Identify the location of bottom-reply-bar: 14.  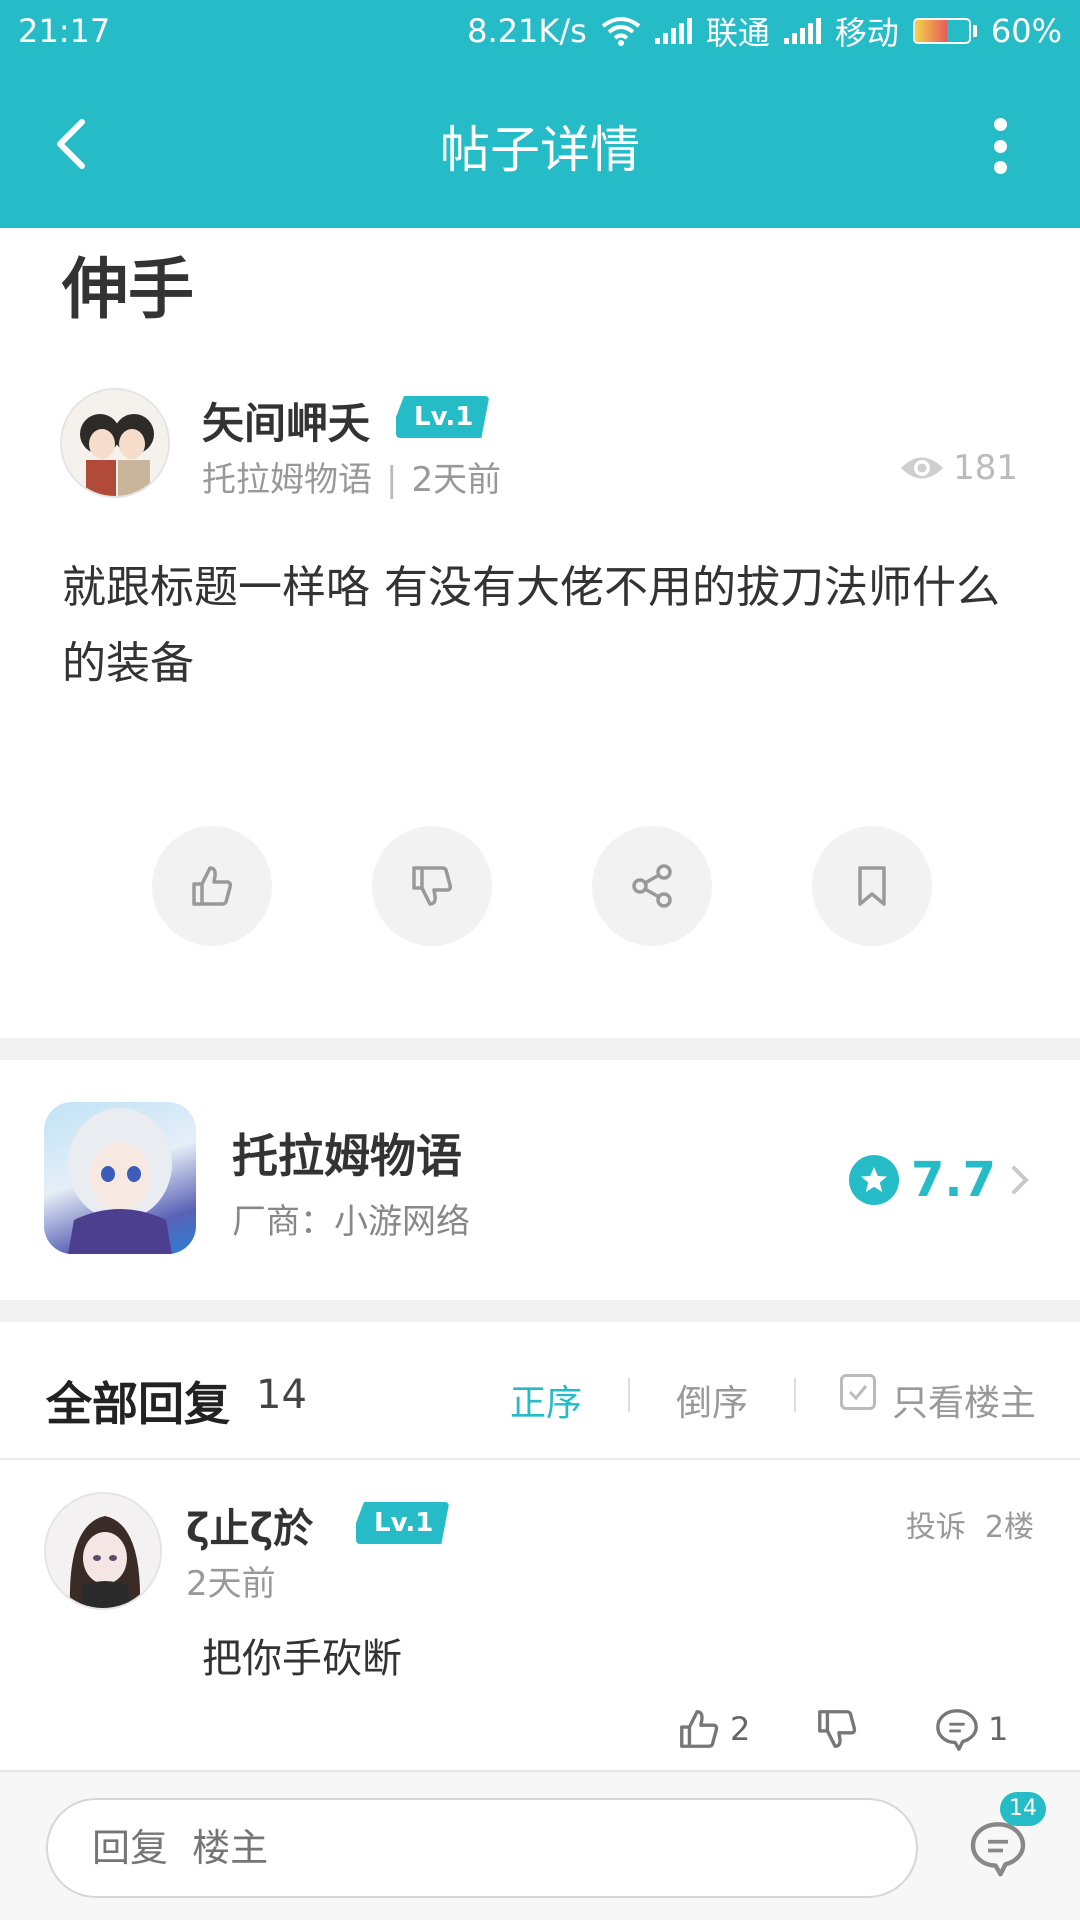
(540, 1845).